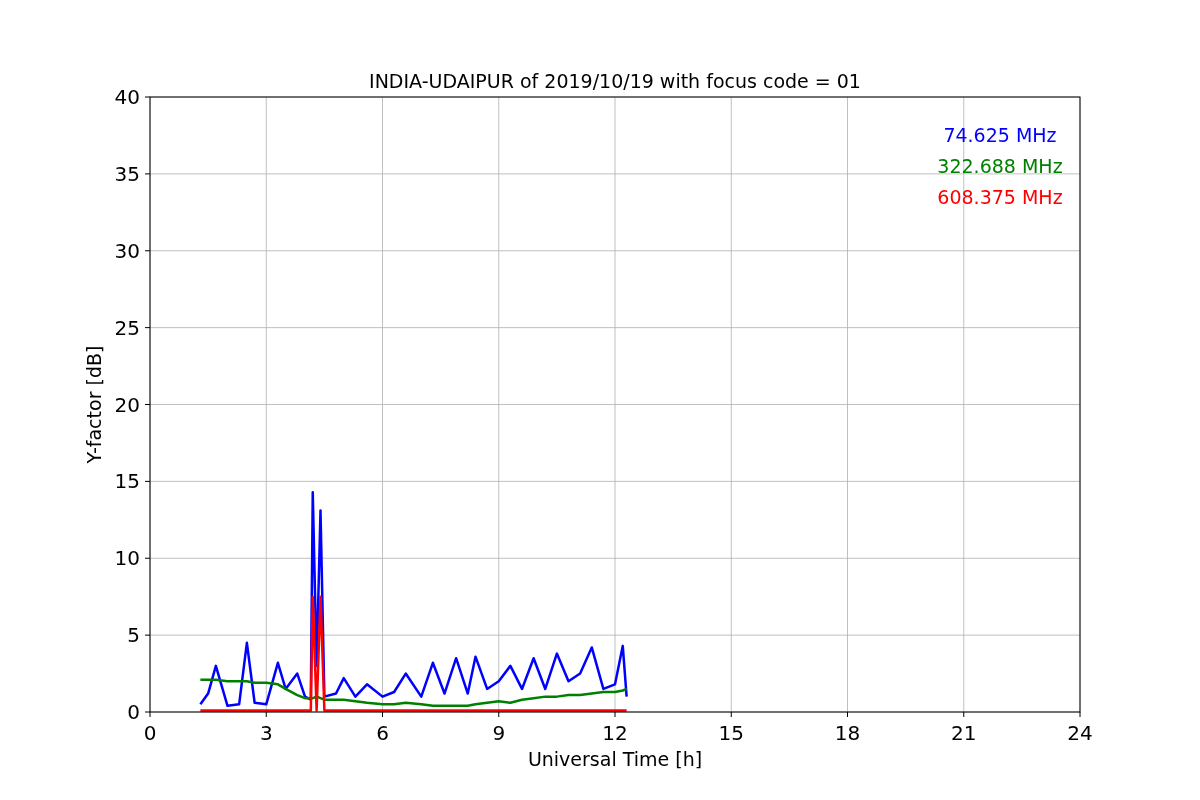  Describe the element at coordinates (133, 635) in the screenshot. I see `y-tick-label: 5` at that location.